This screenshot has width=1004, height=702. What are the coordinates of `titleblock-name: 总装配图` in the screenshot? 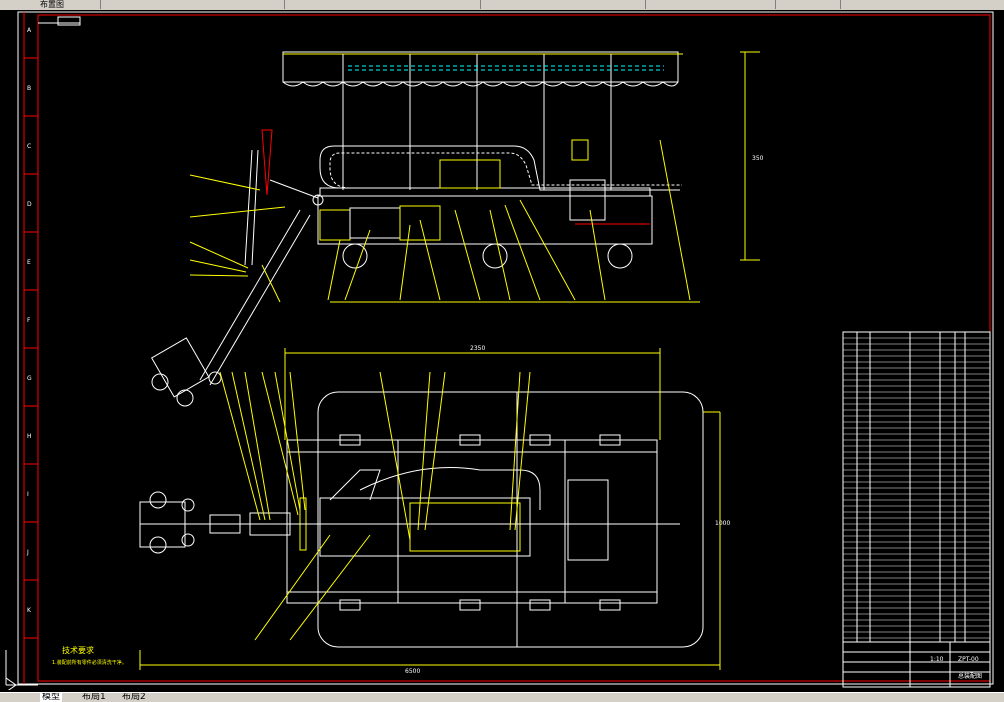 It's located at (970, 676).